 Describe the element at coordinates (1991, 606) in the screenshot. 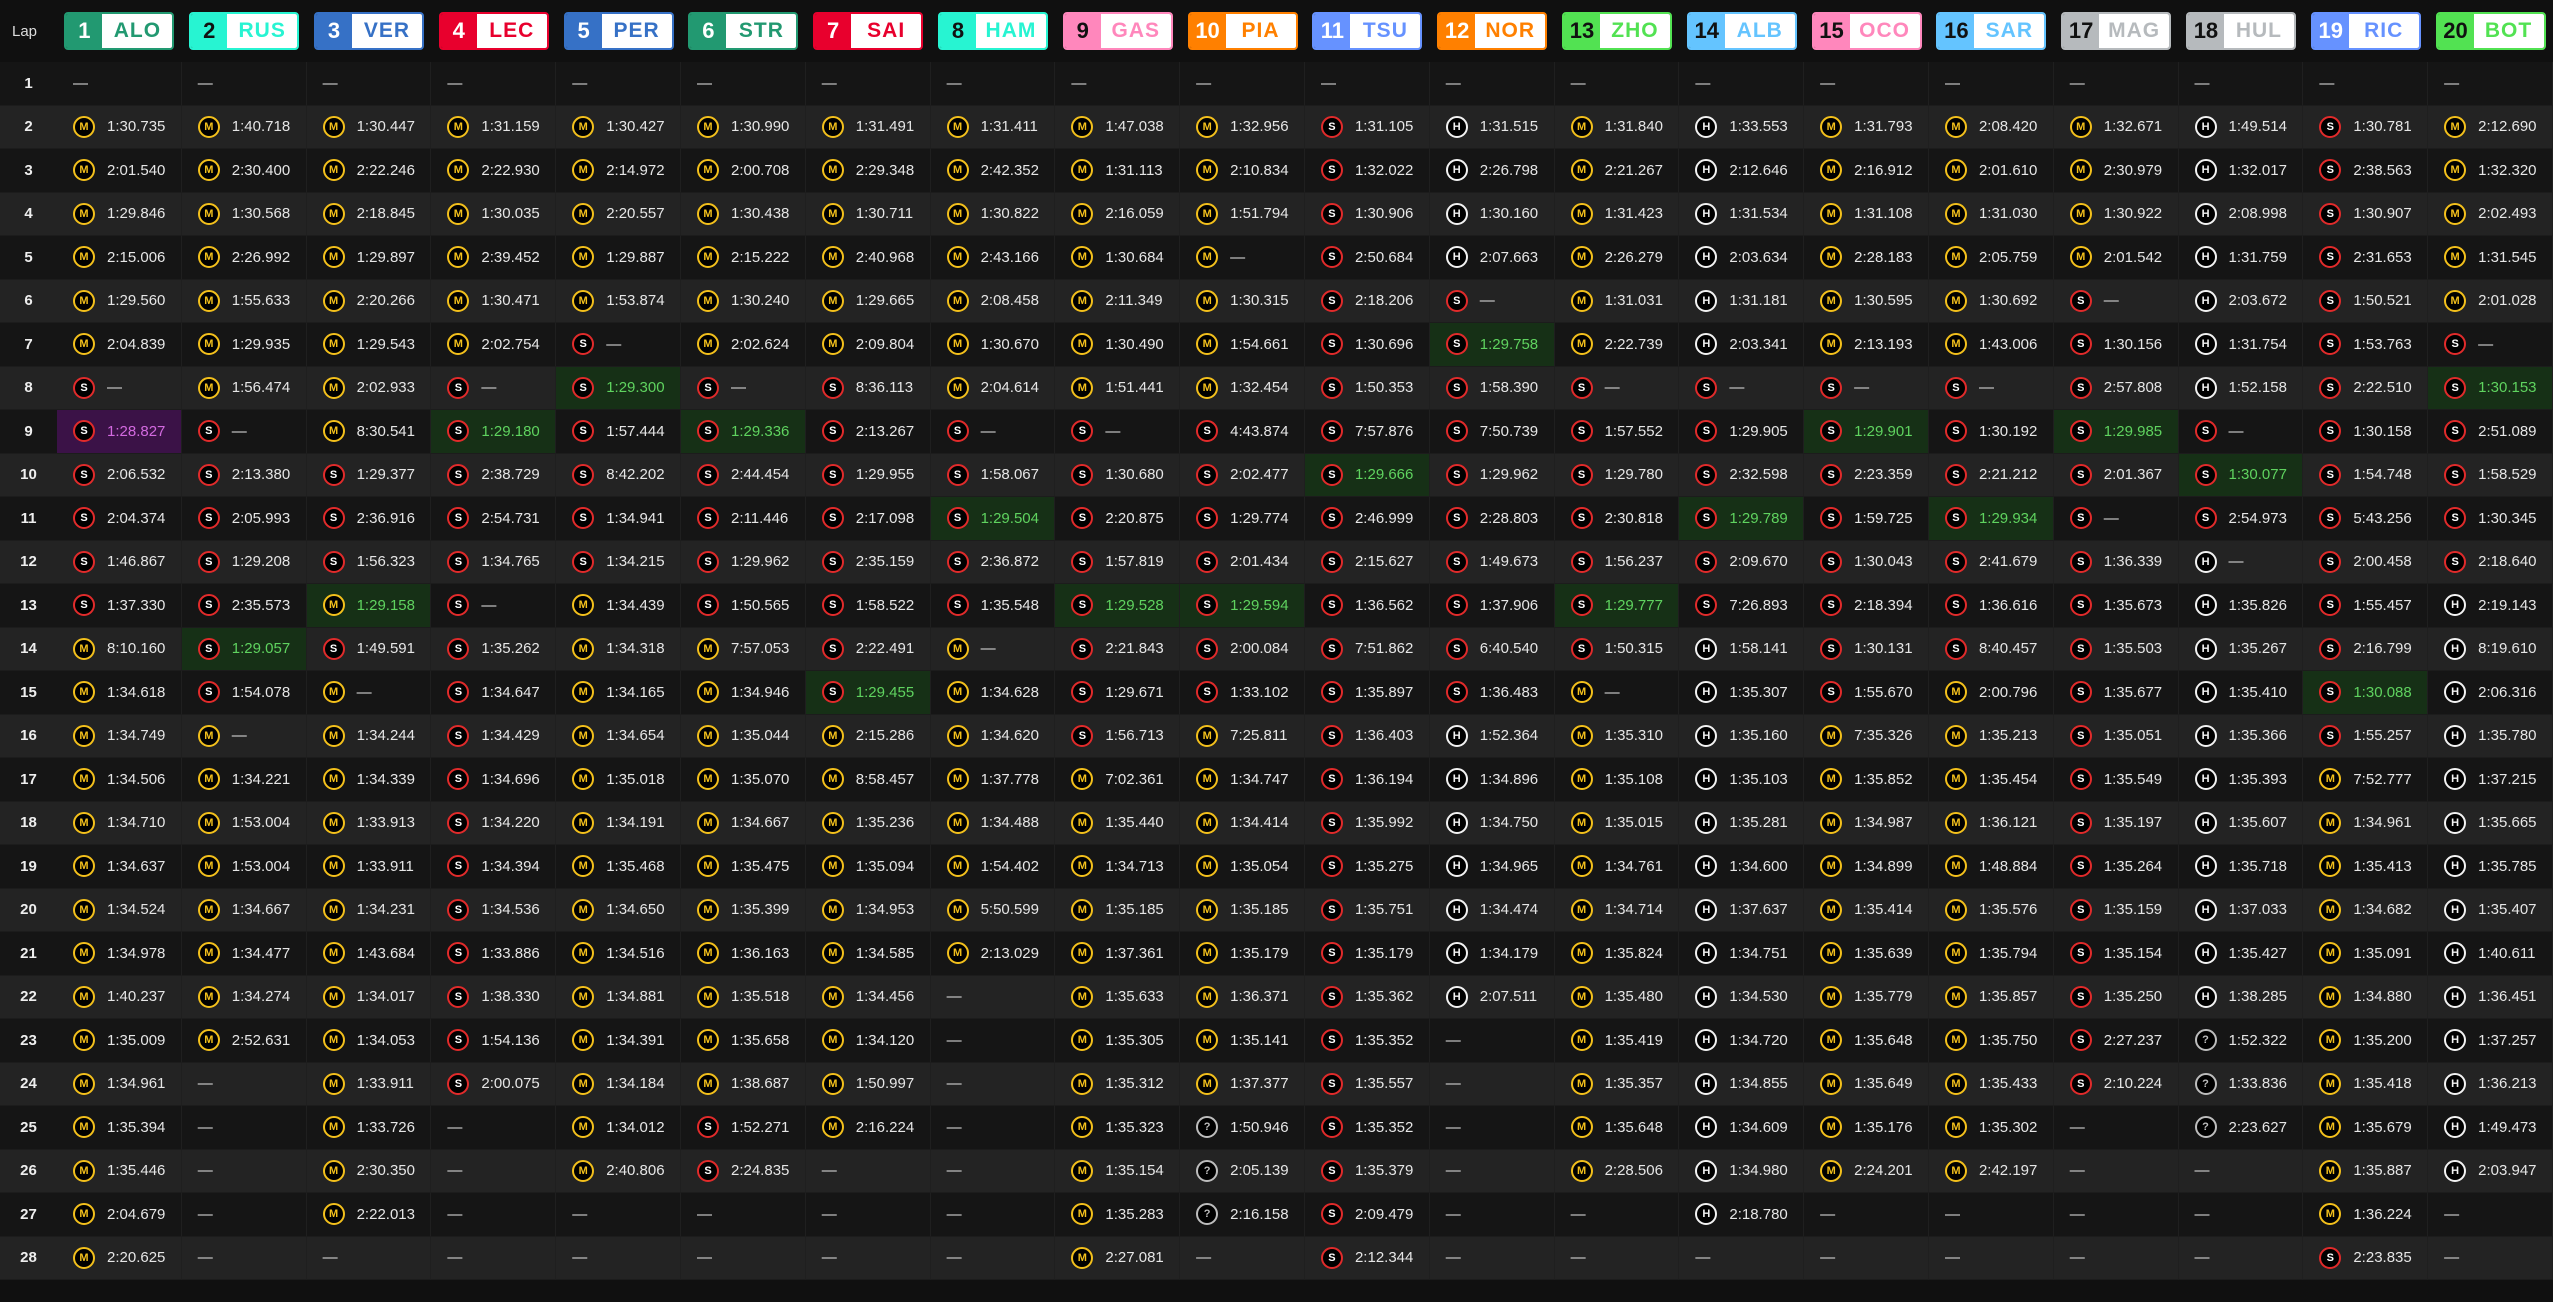

I see `lap-time-cell: S 1:36.616` at that location.